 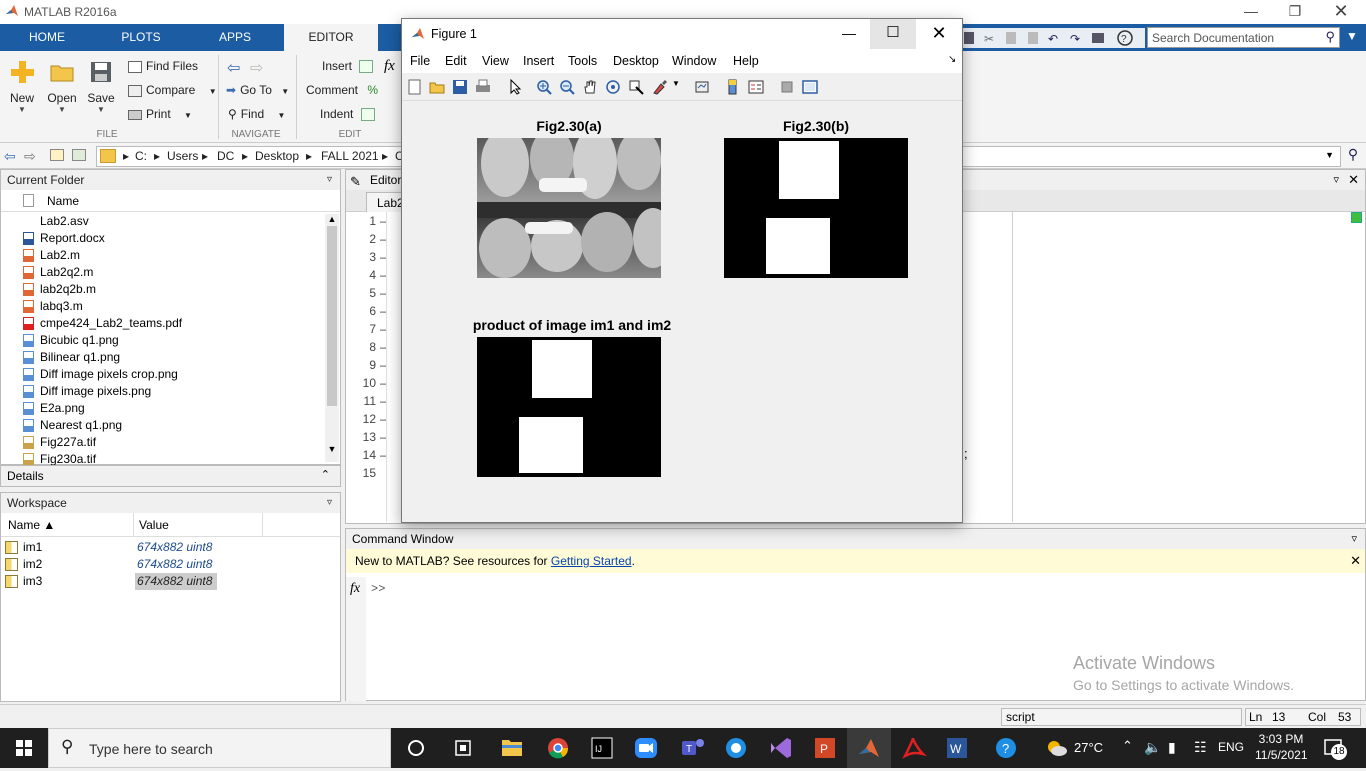 What do you see at coordinates (24, 748) in the screenshot?
I see `start-button` at bounding box center [24, 748].